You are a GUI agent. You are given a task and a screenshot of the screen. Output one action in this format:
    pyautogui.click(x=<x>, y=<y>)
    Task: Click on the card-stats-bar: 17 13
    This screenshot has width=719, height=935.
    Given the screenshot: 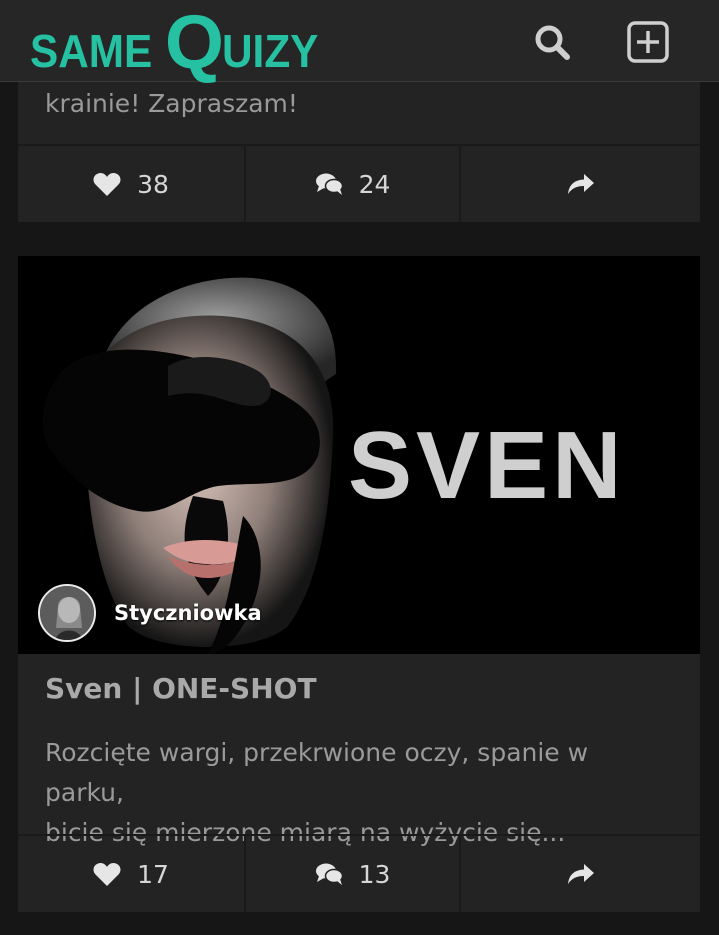 What is the action you would take?
    pyautogui.click(x=359, y=873)
    